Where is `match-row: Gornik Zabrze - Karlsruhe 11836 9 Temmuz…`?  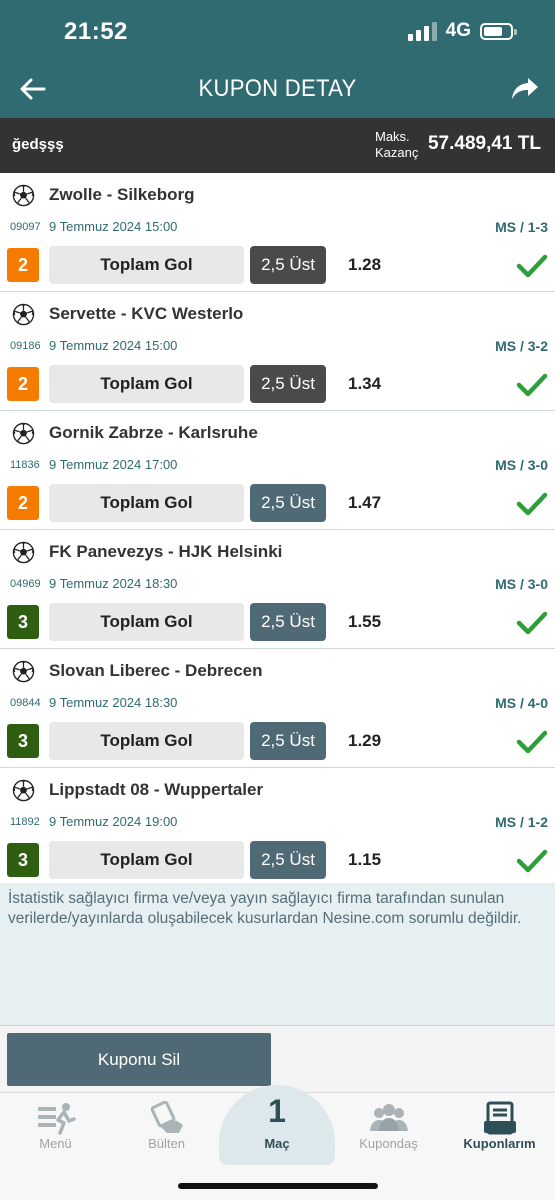 match-row: Gornik Zabrze - Karlsruhe 11836 9 Temmuz… is located at coordinates (277, 470).